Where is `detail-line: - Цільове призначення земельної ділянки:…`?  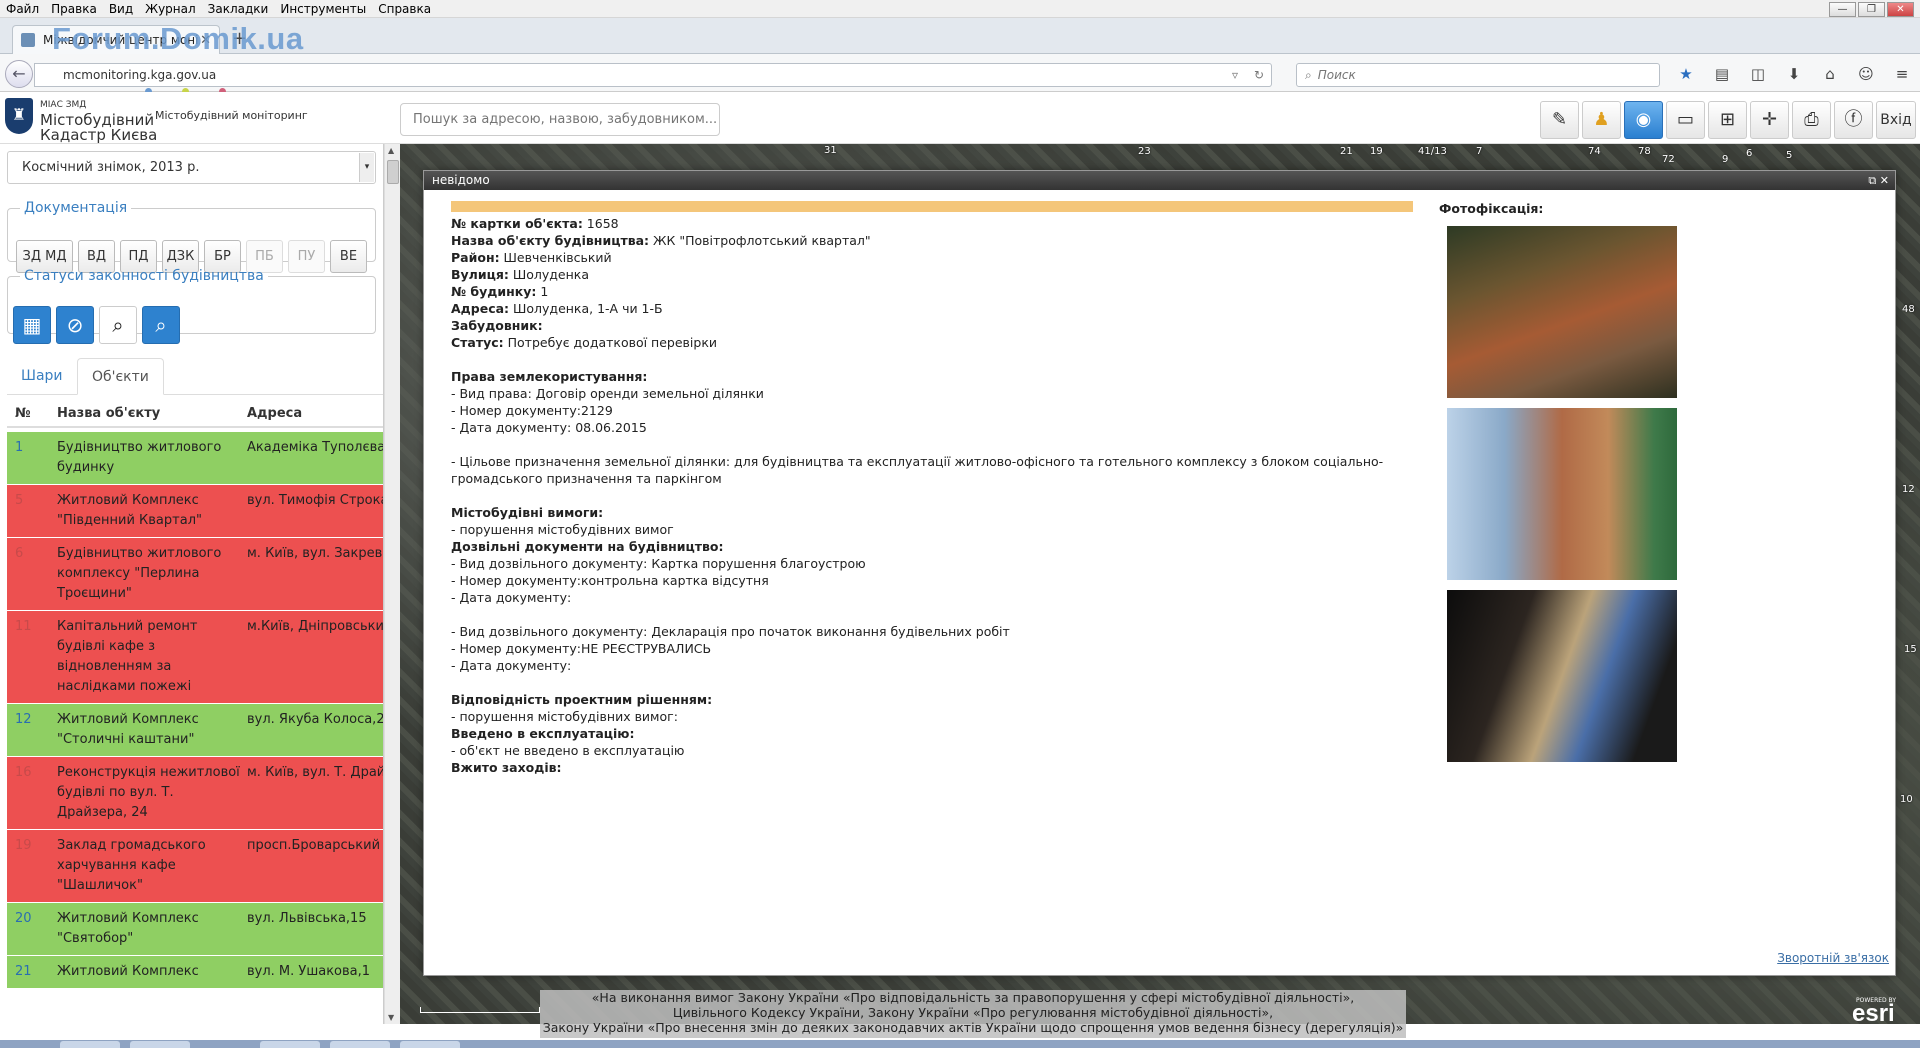 detail-line: - Цільове призначення земельної ділянки:… is located at coordinates (926, 470).